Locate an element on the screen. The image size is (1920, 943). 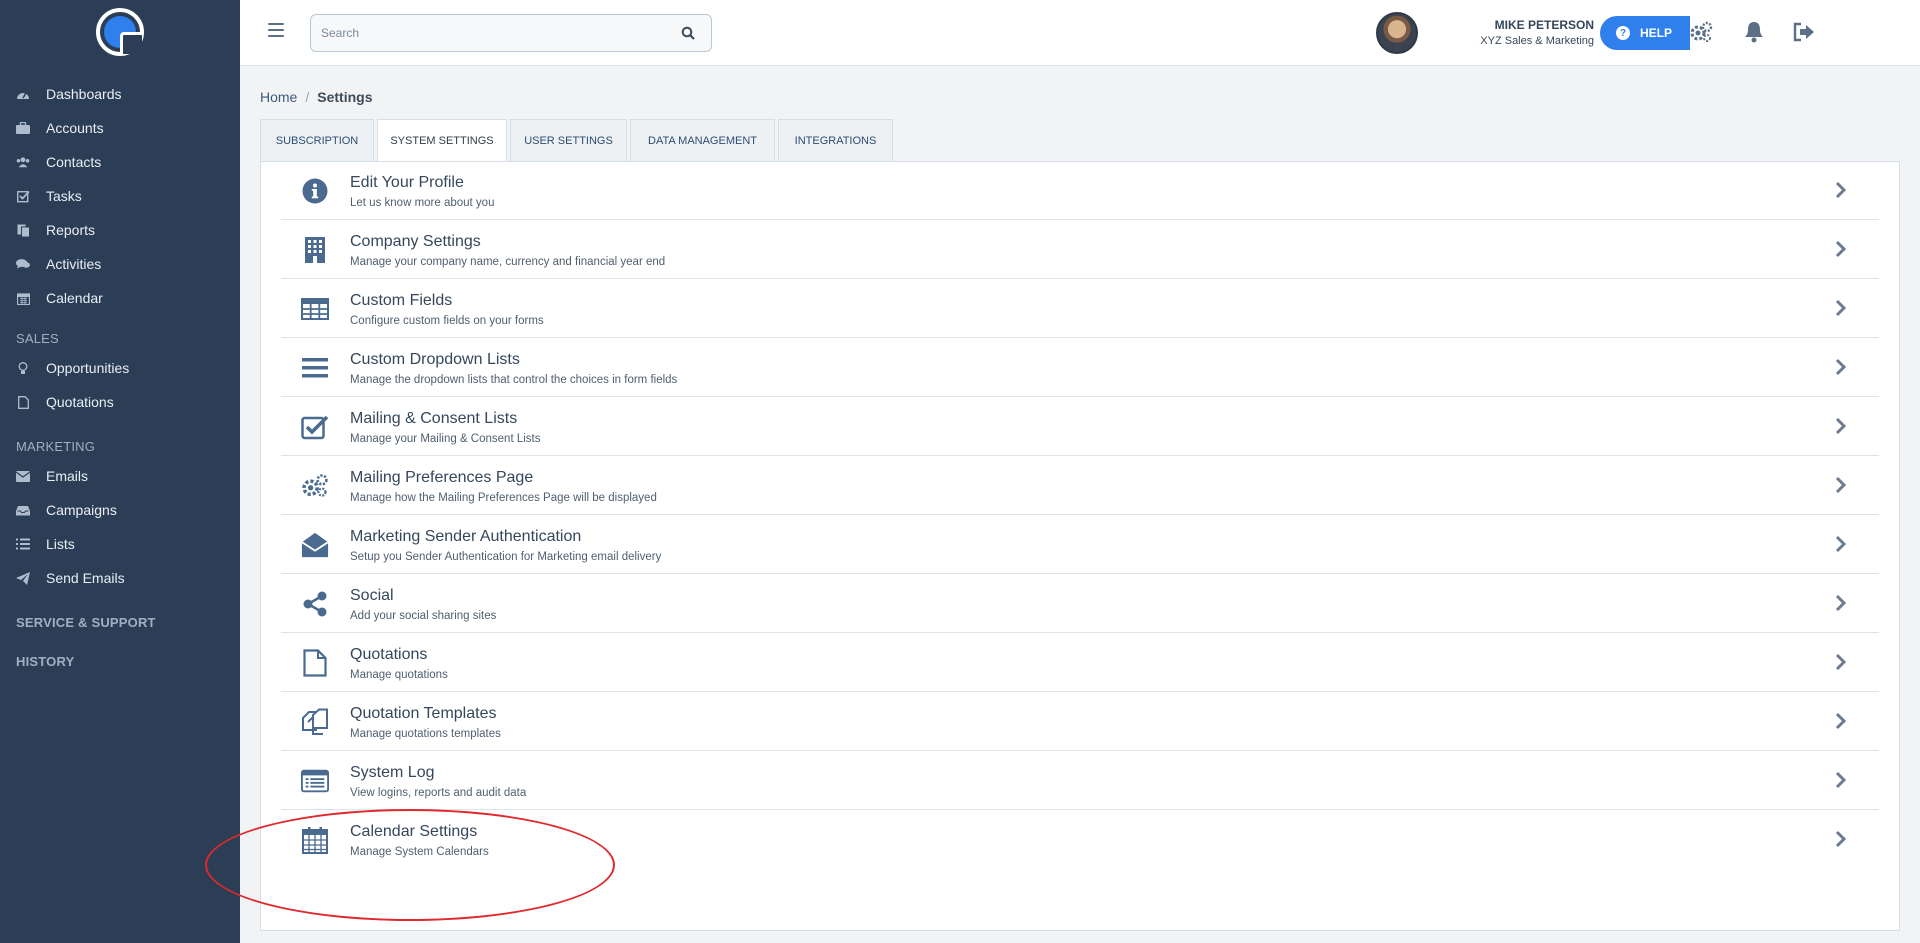
tab-integrations: INTEGRATIONS is located at coordinates (835, 140).